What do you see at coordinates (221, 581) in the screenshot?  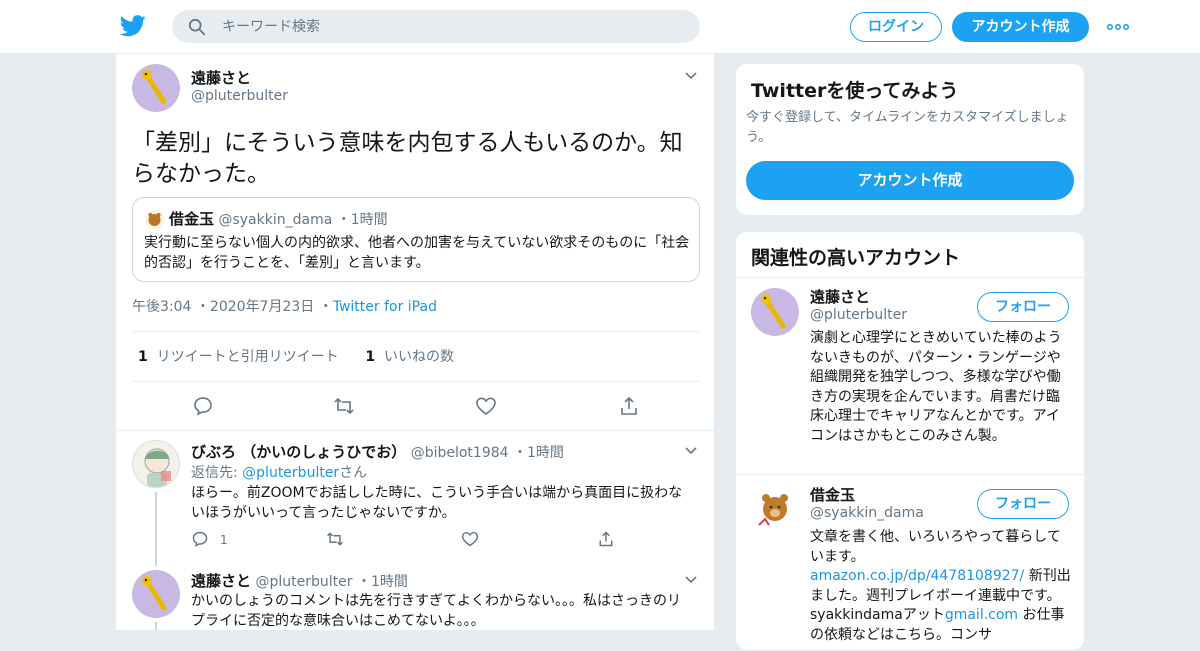 I see `reply-author-name: 遠藤さと` at bounding box center [221, 581].